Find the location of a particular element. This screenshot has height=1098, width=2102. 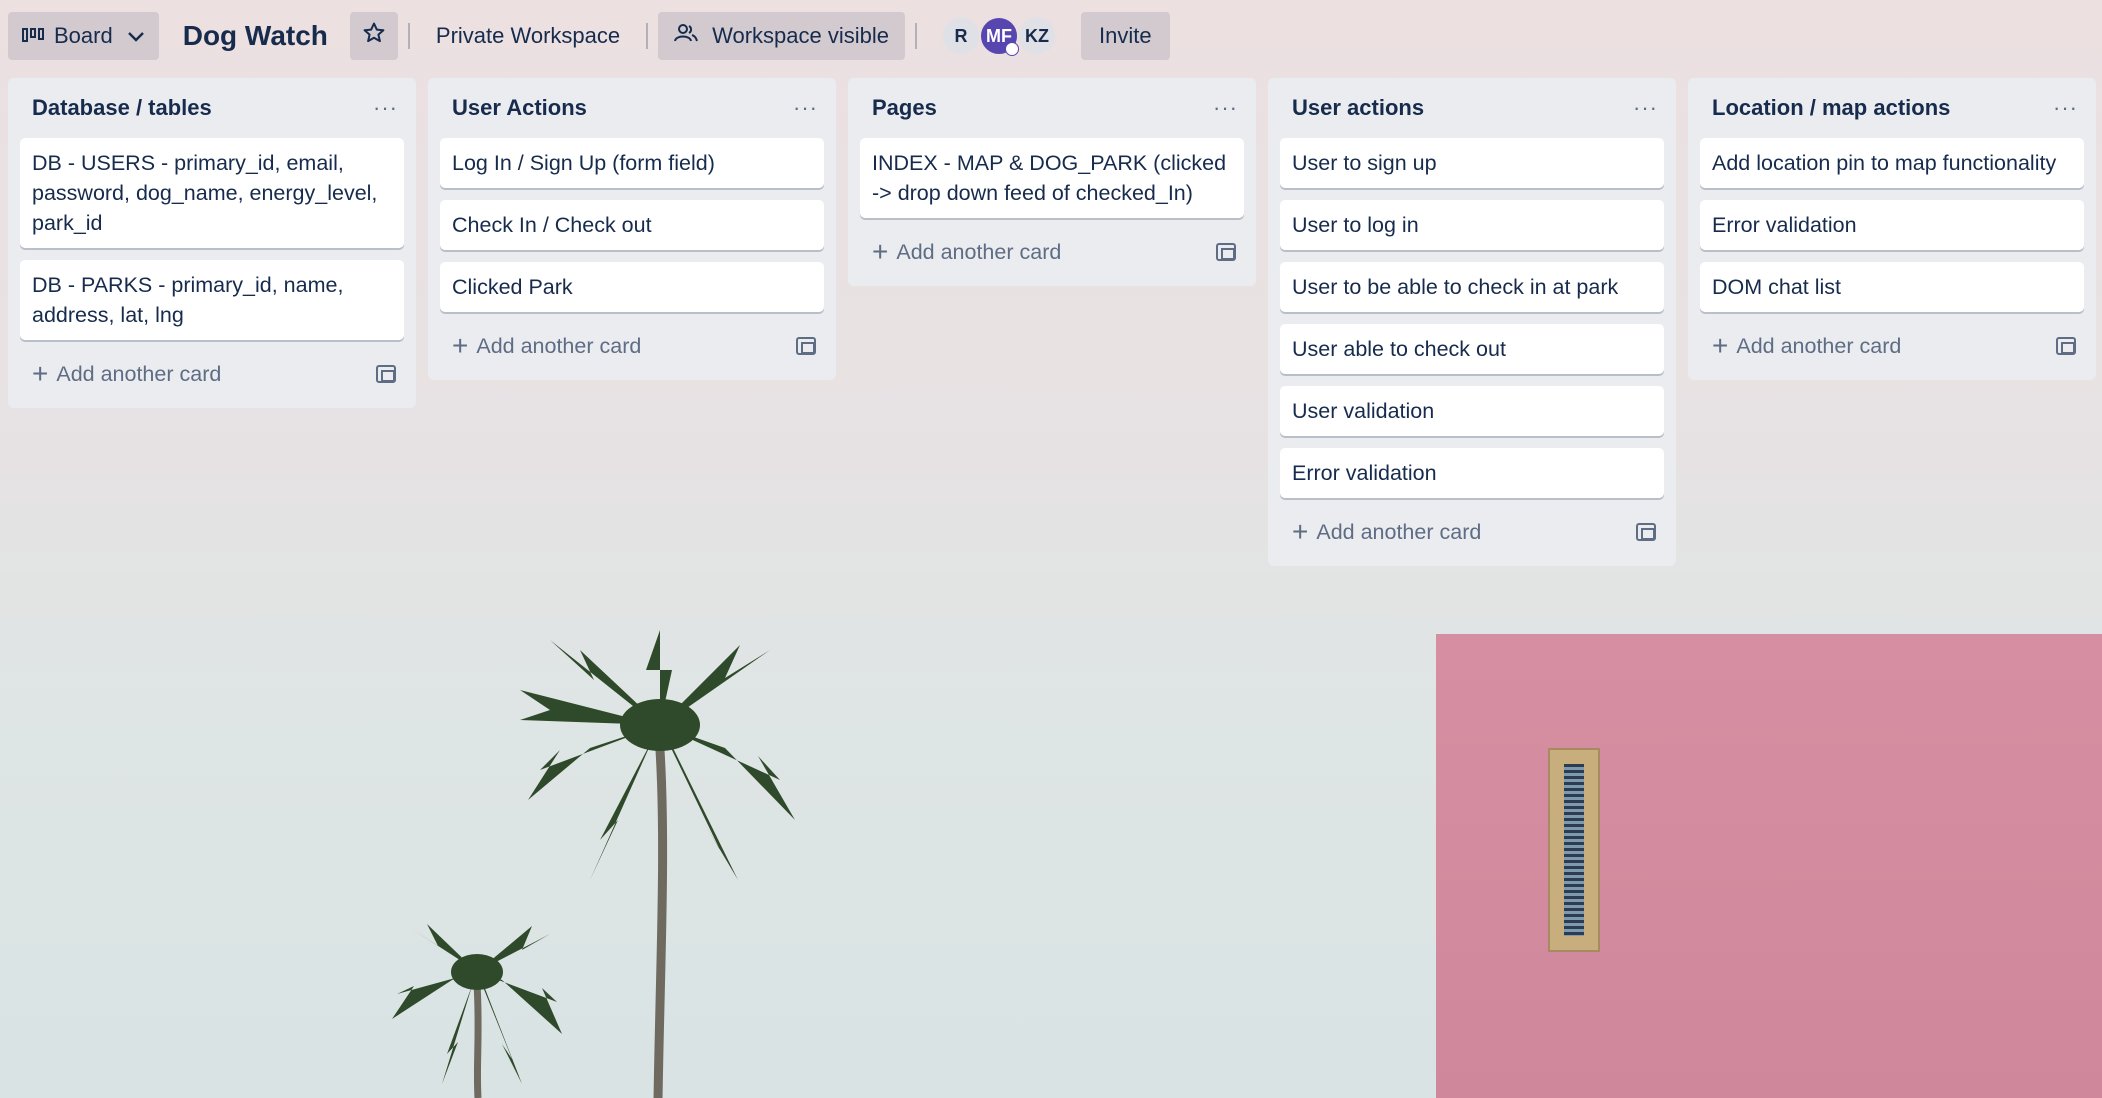

board-title: Dog Watch is located at coordinates (255, 36).